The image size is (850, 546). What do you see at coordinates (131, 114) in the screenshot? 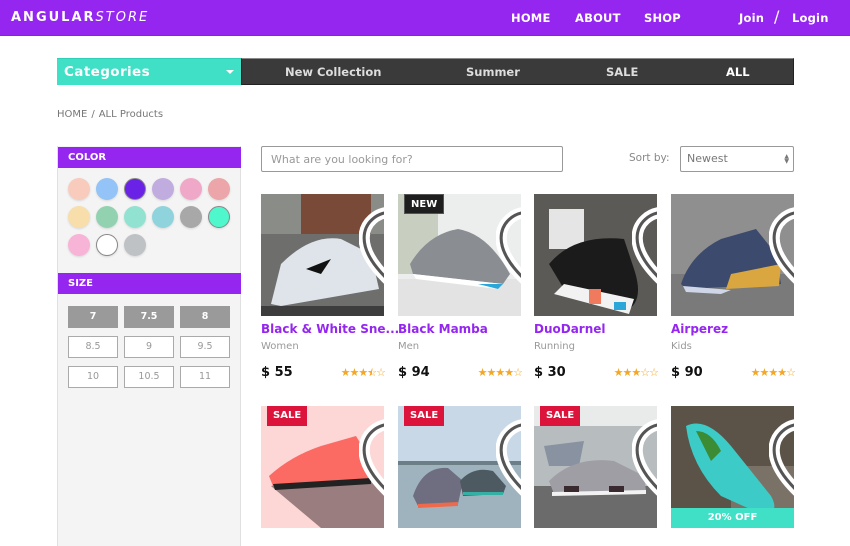
I see `breadcrumb-current: ALL Products` at bounding box center [131, 114].